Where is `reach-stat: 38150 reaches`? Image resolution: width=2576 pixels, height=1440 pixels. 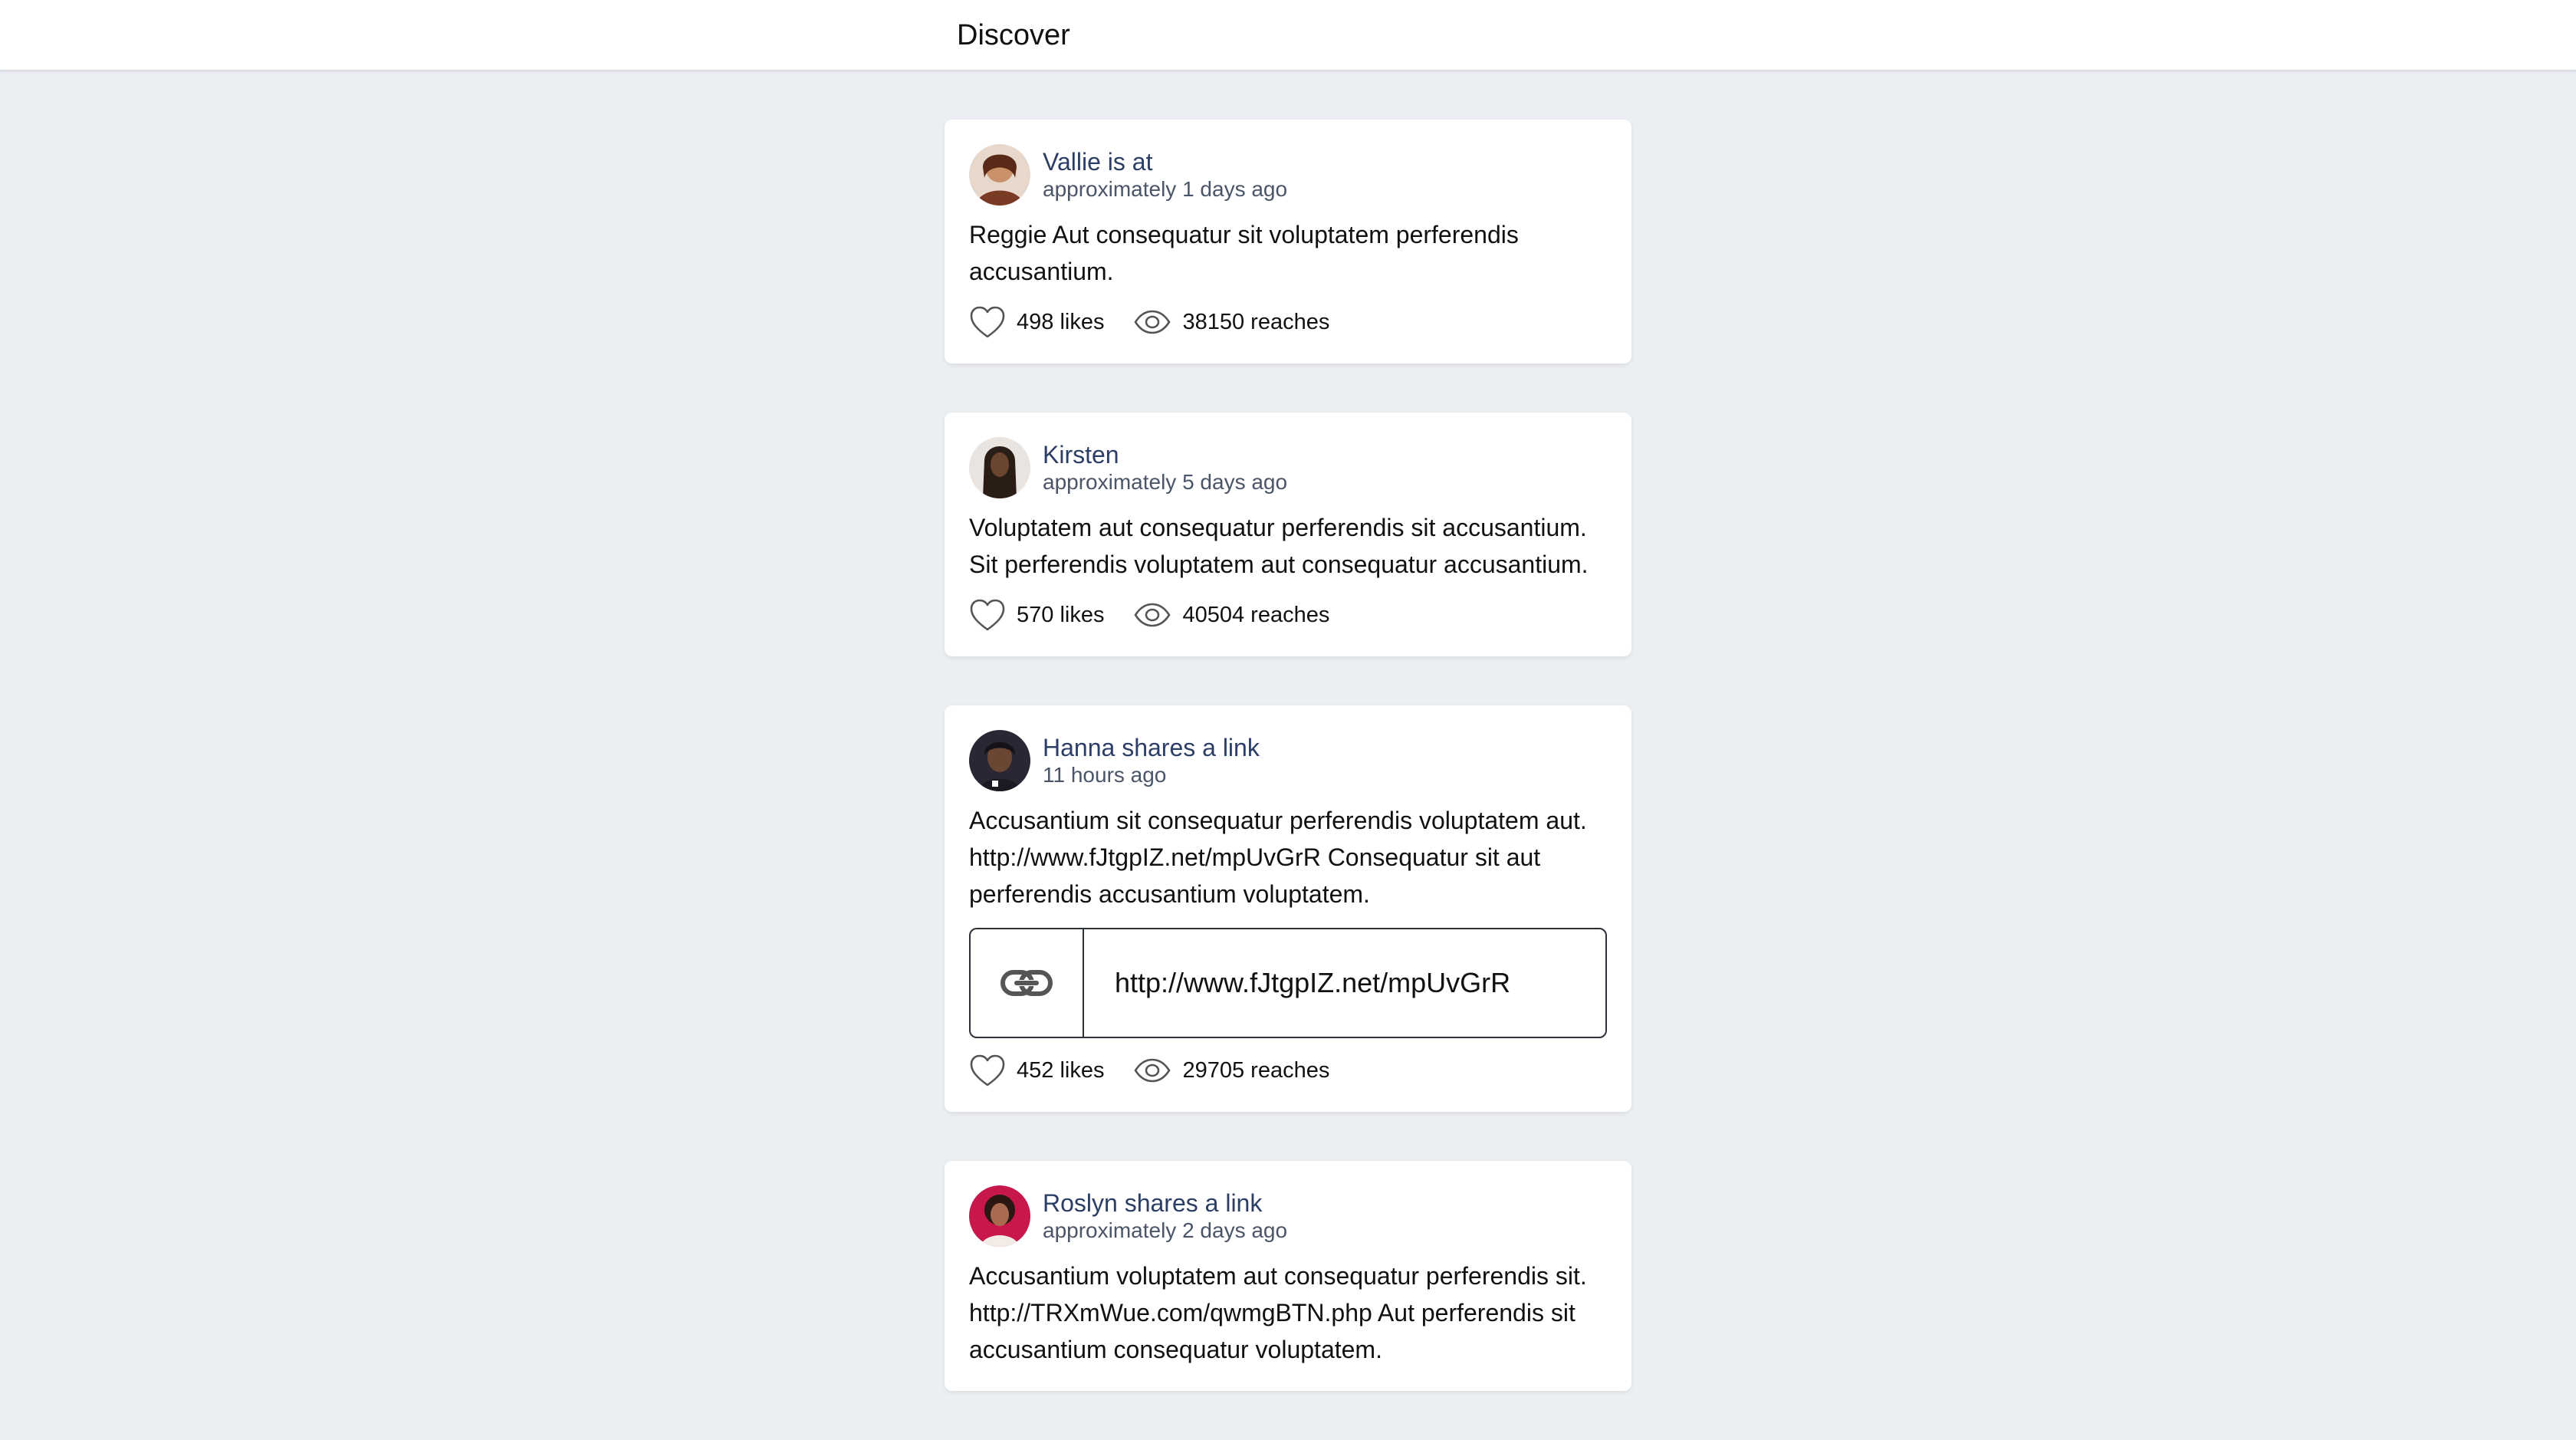 reach-stat: 38150 reaches is located at coordinates (1231, 322).